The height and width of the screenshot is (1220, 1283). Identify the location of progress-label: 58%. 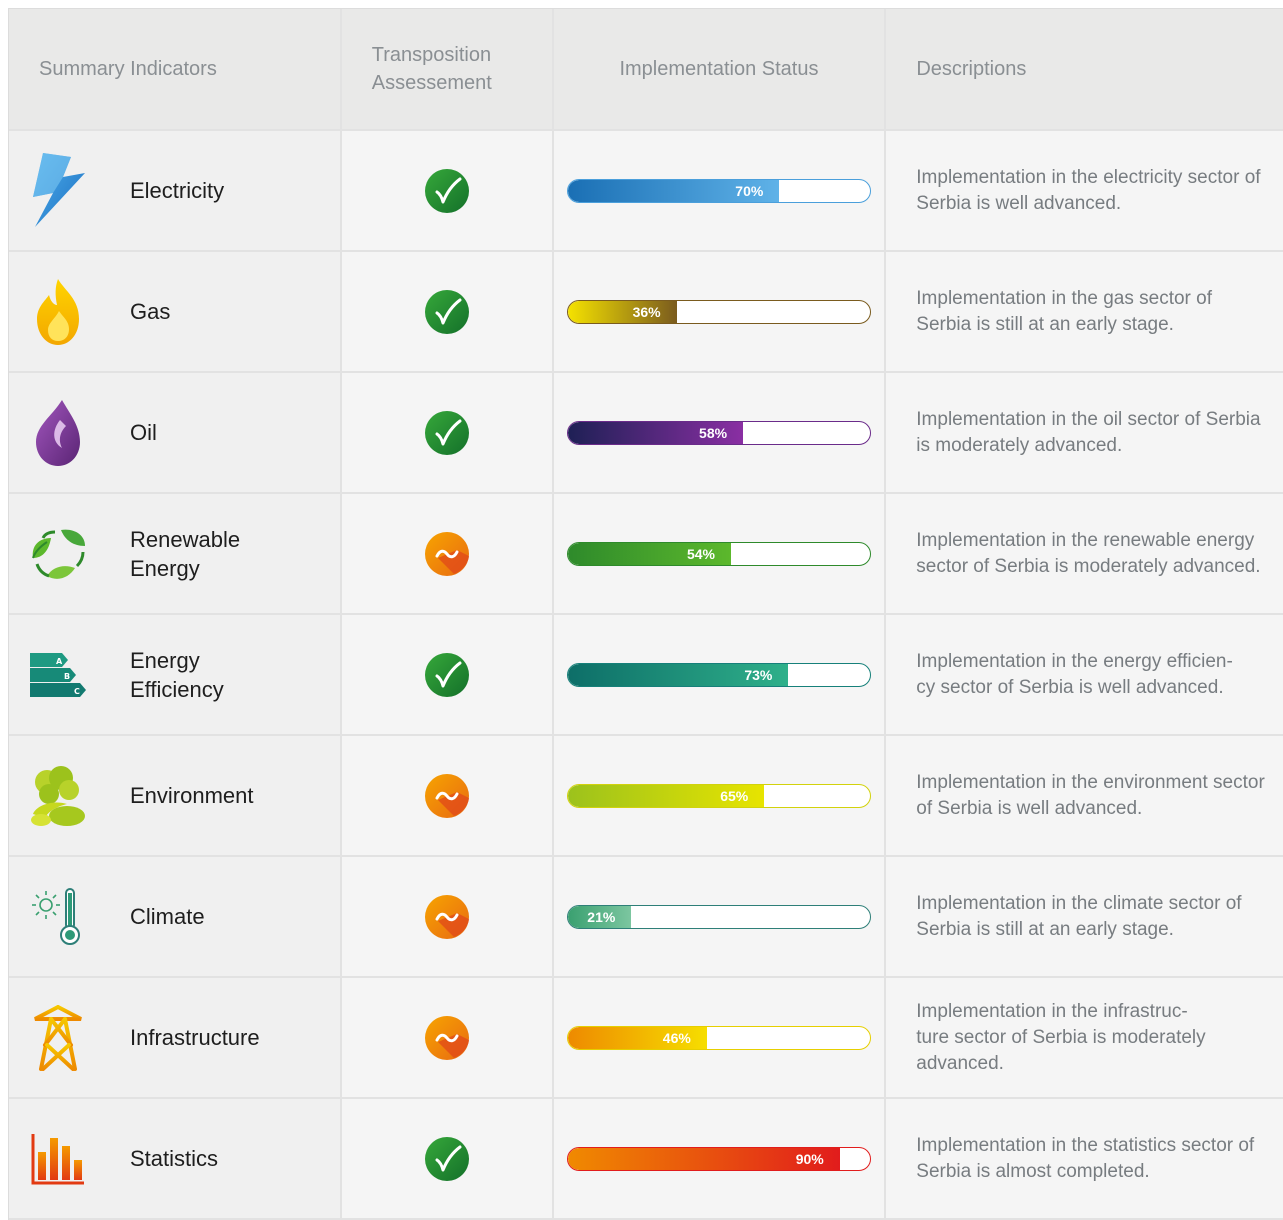
(713, 432).